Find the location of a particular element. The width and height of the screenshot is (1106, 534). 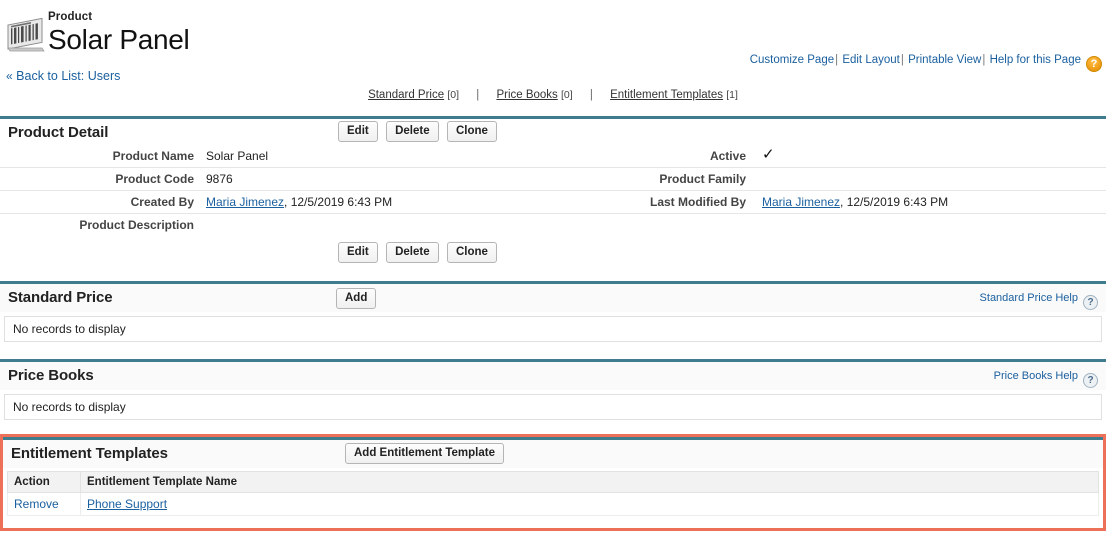

product-code-label: Product Code is located at coordinates (154, 179).